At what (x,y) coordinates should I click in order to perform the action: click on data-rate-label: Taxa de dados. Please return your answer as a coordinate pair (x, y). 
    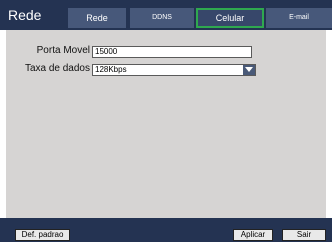
    Looking at the image, I should click on (57, 68).